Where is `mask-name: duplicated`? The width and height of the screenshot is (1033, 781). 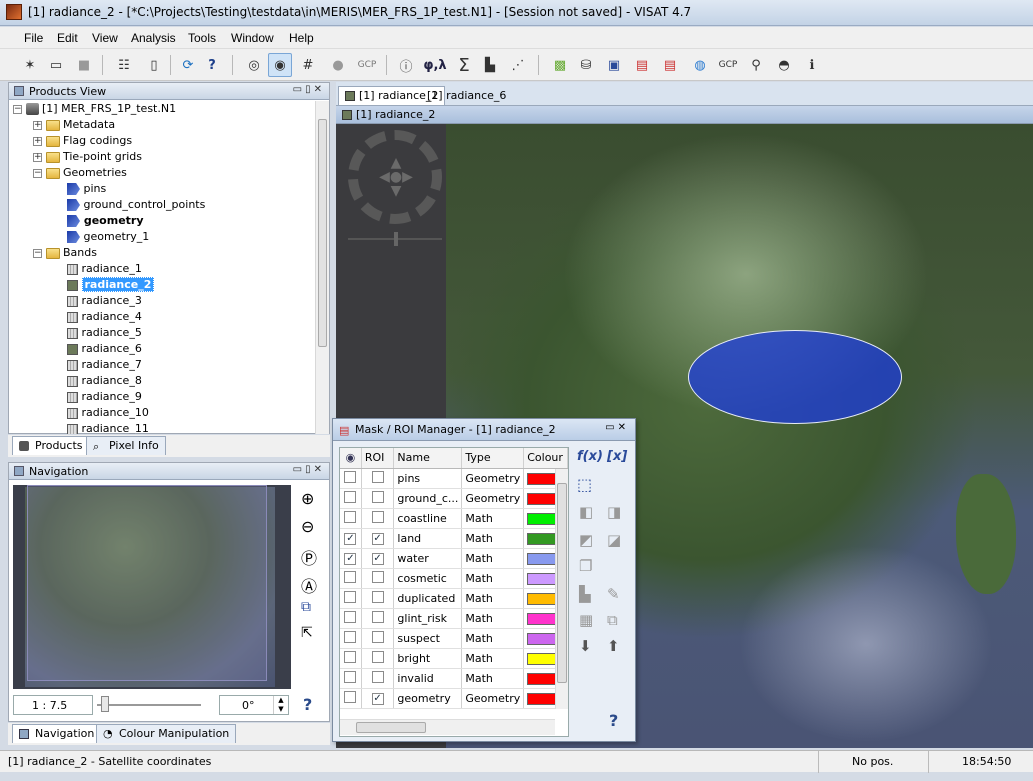
mask-name: duplicated is located at coordinates (428, 598).